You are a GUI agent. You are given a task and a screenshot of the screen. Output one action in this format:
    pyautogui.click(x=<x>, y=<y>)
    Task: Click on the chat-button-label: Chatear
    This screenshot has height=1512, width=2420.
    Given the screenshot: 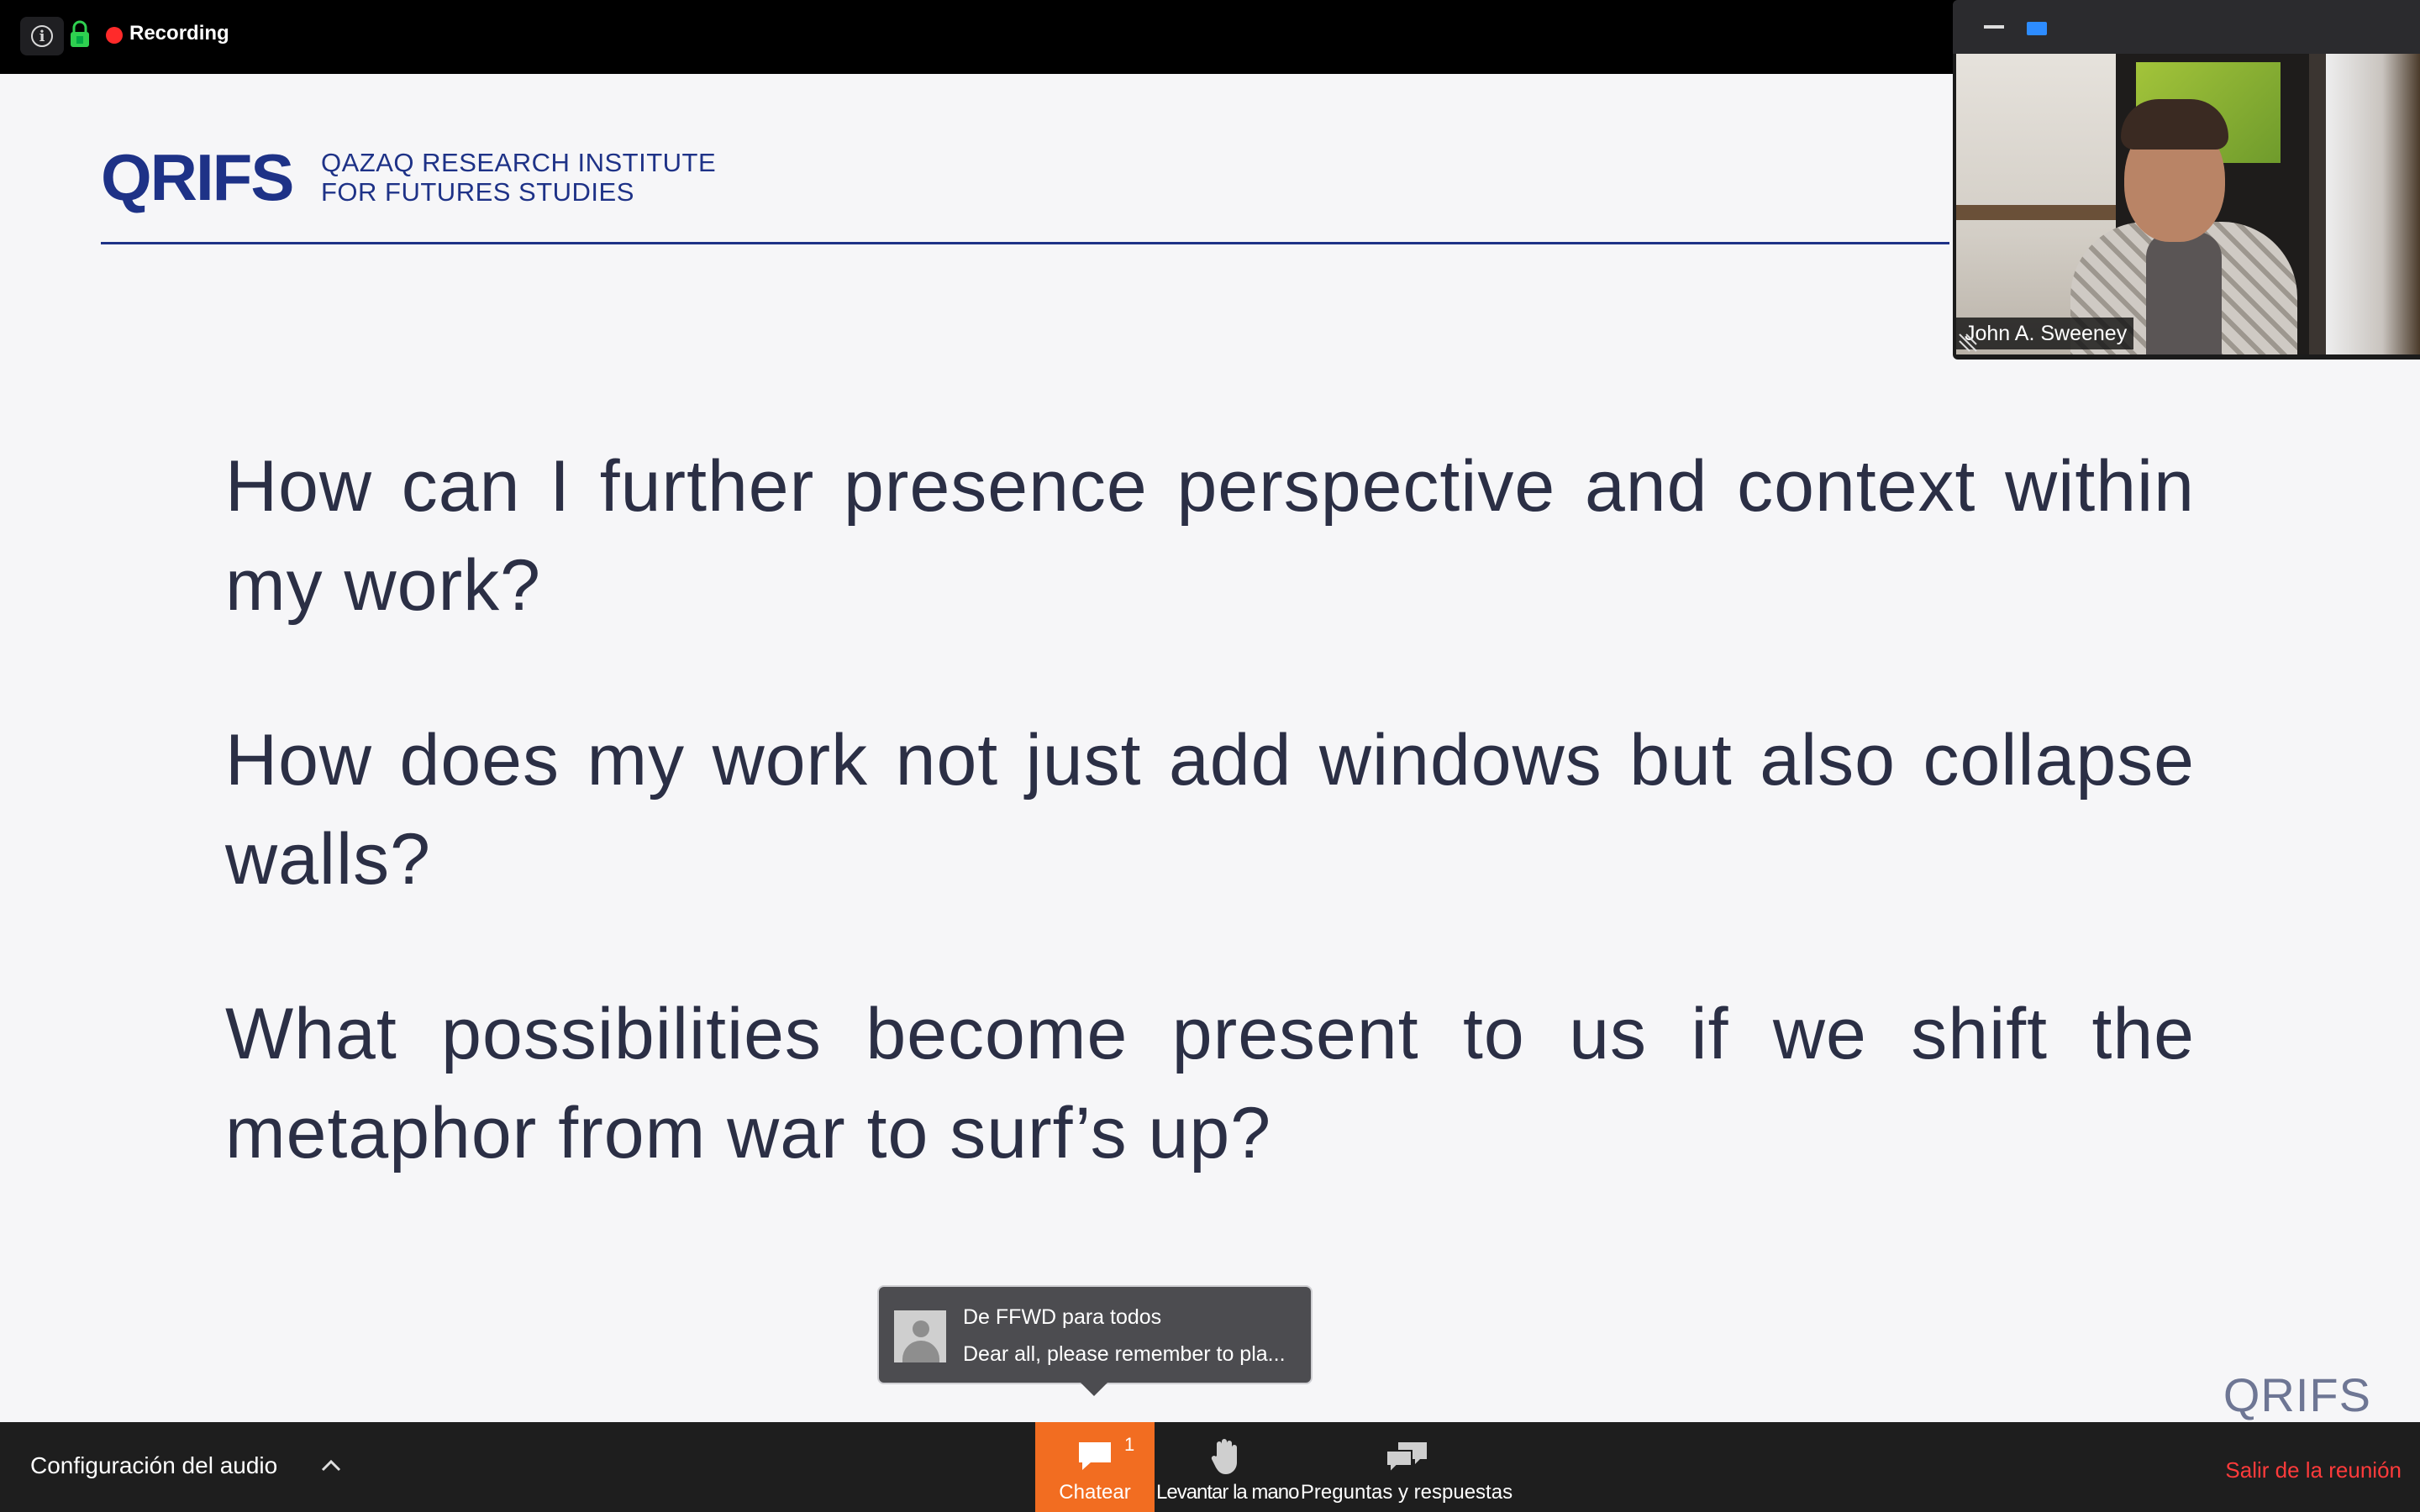 What is the action you would take?
    pyautogui.click(x=1095, y=1492)
    